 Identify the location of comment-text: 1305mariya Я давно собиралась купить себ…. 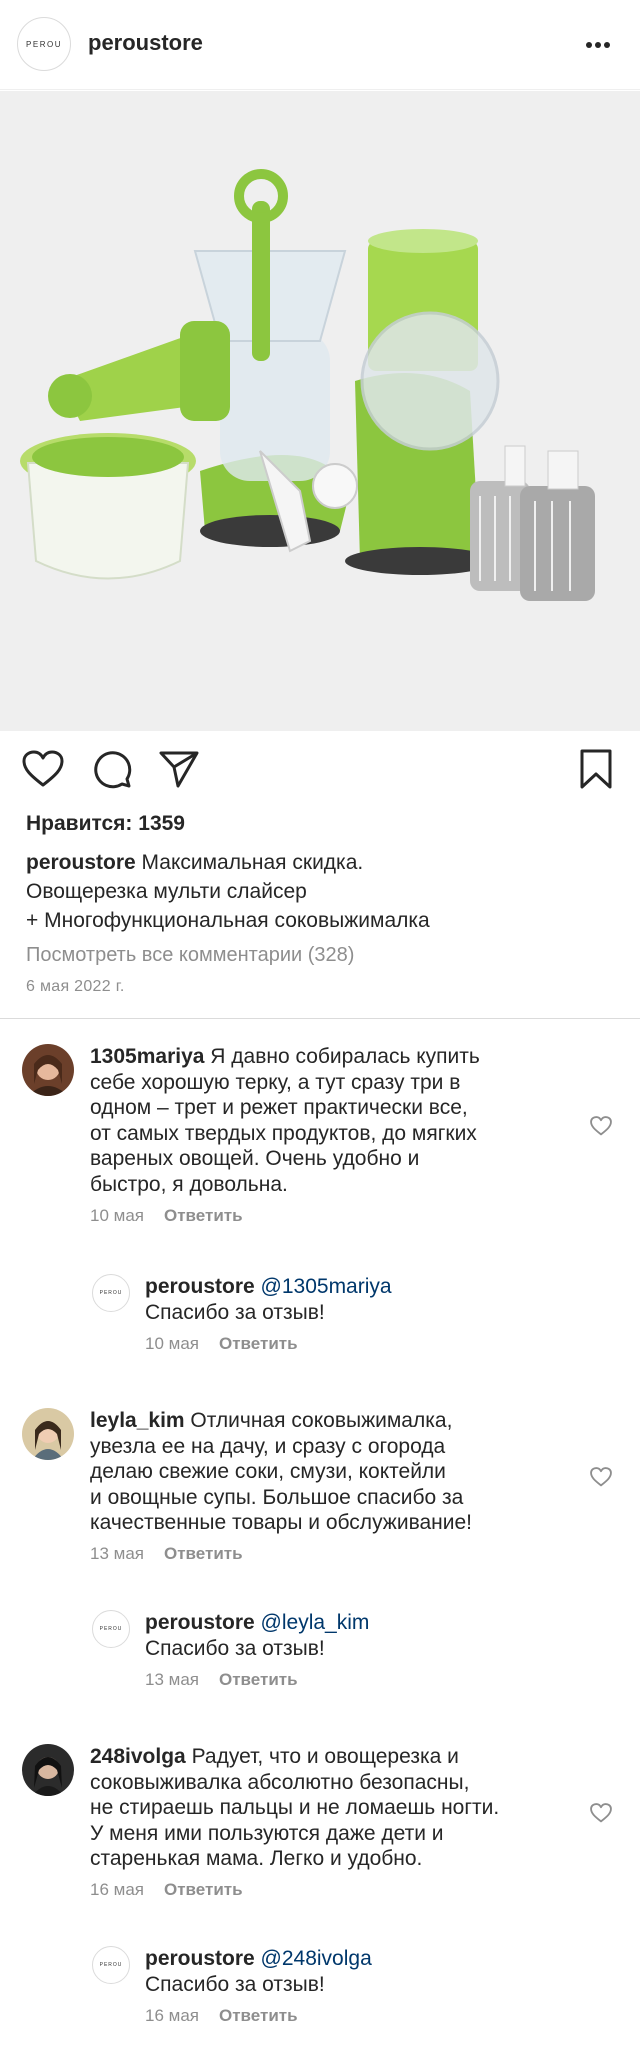
(330, 1120).